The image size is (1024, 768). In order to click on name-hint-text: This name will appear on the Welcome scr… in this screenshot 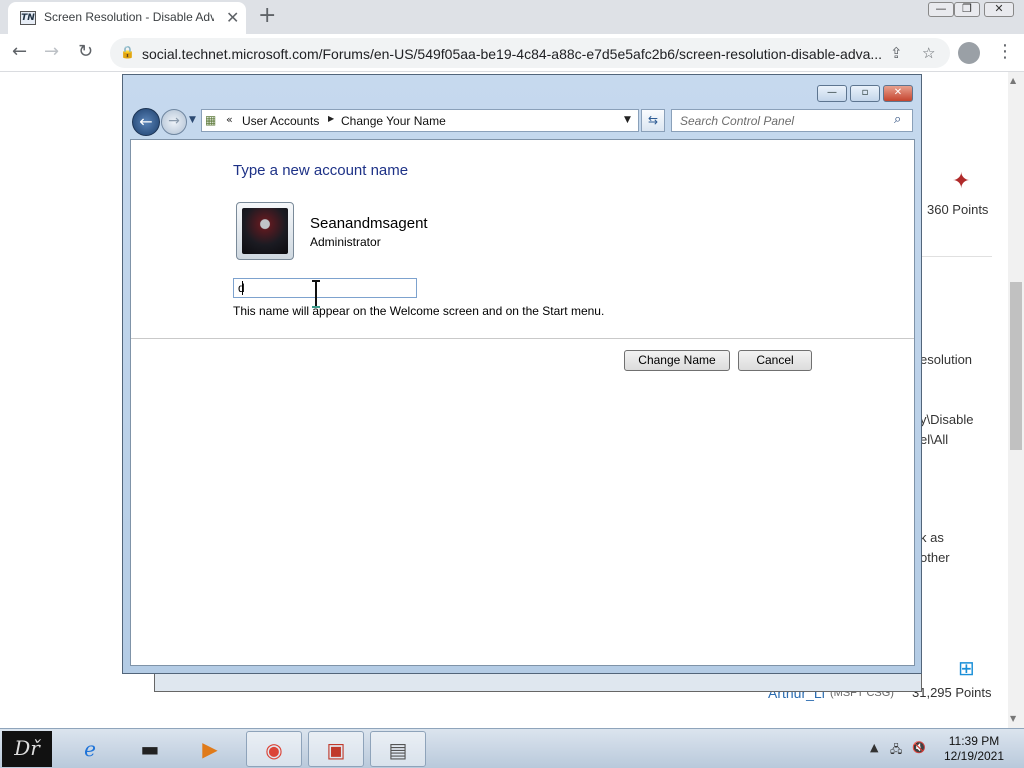, I will do `click(419, 311)`.